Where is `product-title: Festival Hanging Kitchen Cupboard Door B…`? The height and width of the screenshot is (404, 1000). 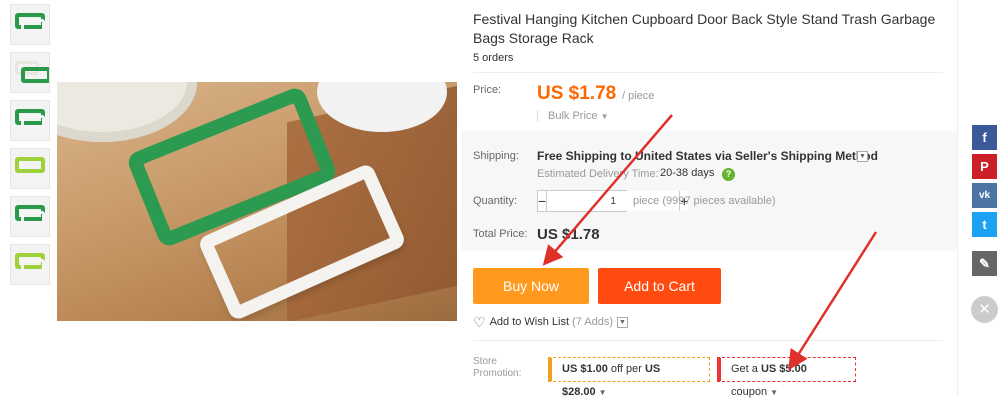 product-title: Festival Hanging Kitchen Cupboard Door B… is located at coordinates (704, 28).